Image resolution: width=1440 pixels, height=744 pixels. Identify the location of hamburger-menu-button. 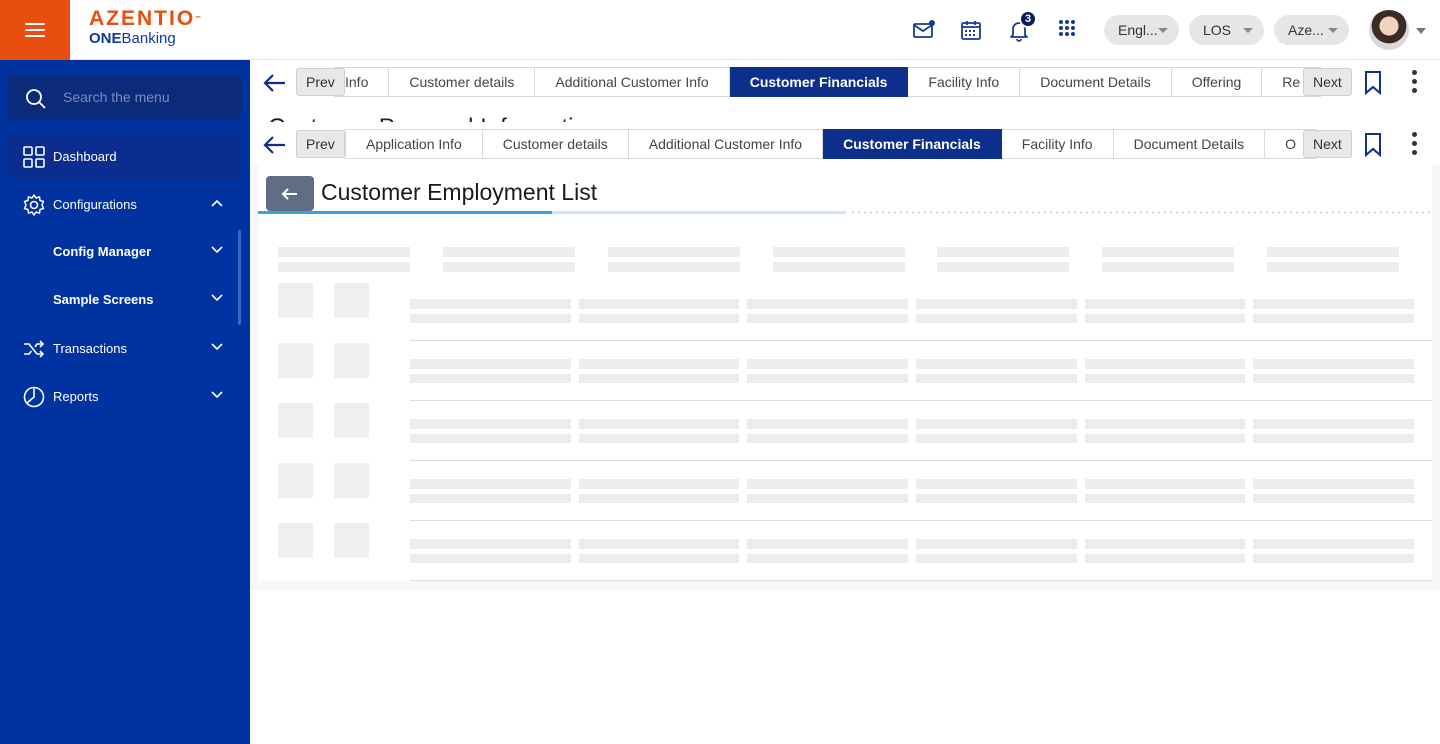
(35, 30).